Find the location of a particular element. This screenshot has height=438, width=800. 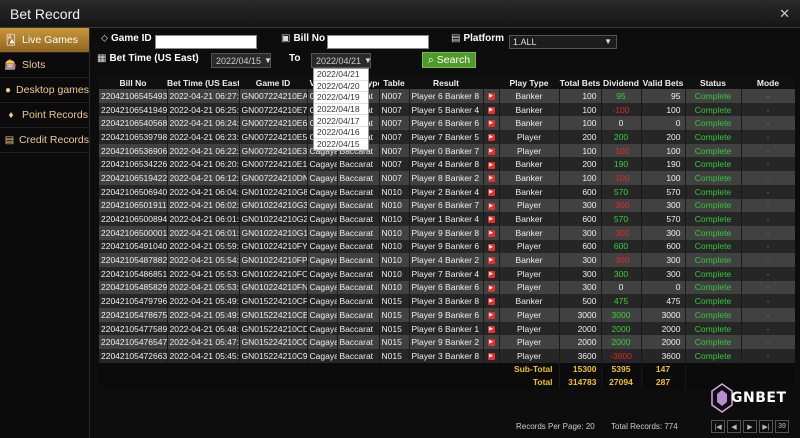

game-id-input is located at coordinates (206, 42).